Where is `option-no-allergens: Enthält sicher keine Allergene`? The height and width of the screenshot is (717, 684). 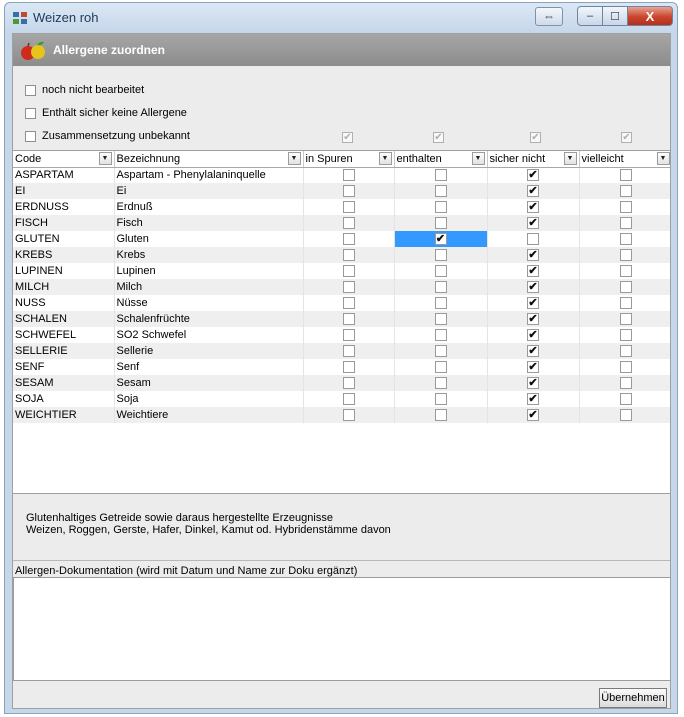 option-no-allergens: Enthält sicher keine Allergene is located at coordinates (106, 113).